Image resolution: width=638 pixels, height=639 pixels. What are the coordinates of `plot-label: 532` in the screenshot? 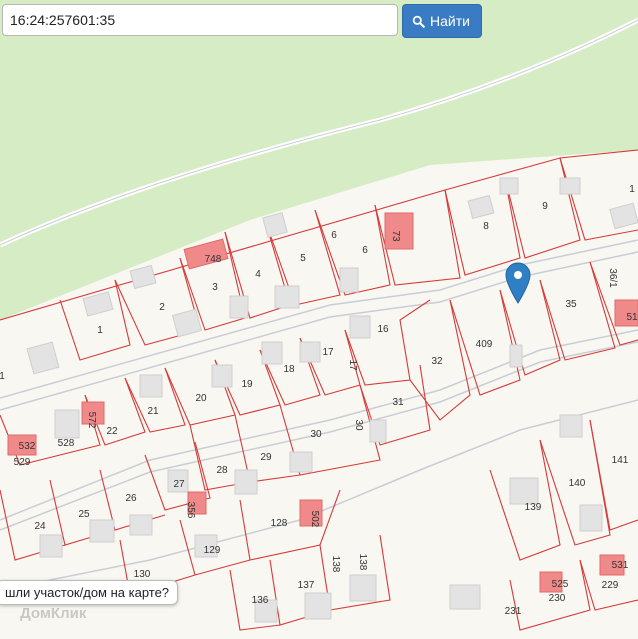 It's located at (27, 446).